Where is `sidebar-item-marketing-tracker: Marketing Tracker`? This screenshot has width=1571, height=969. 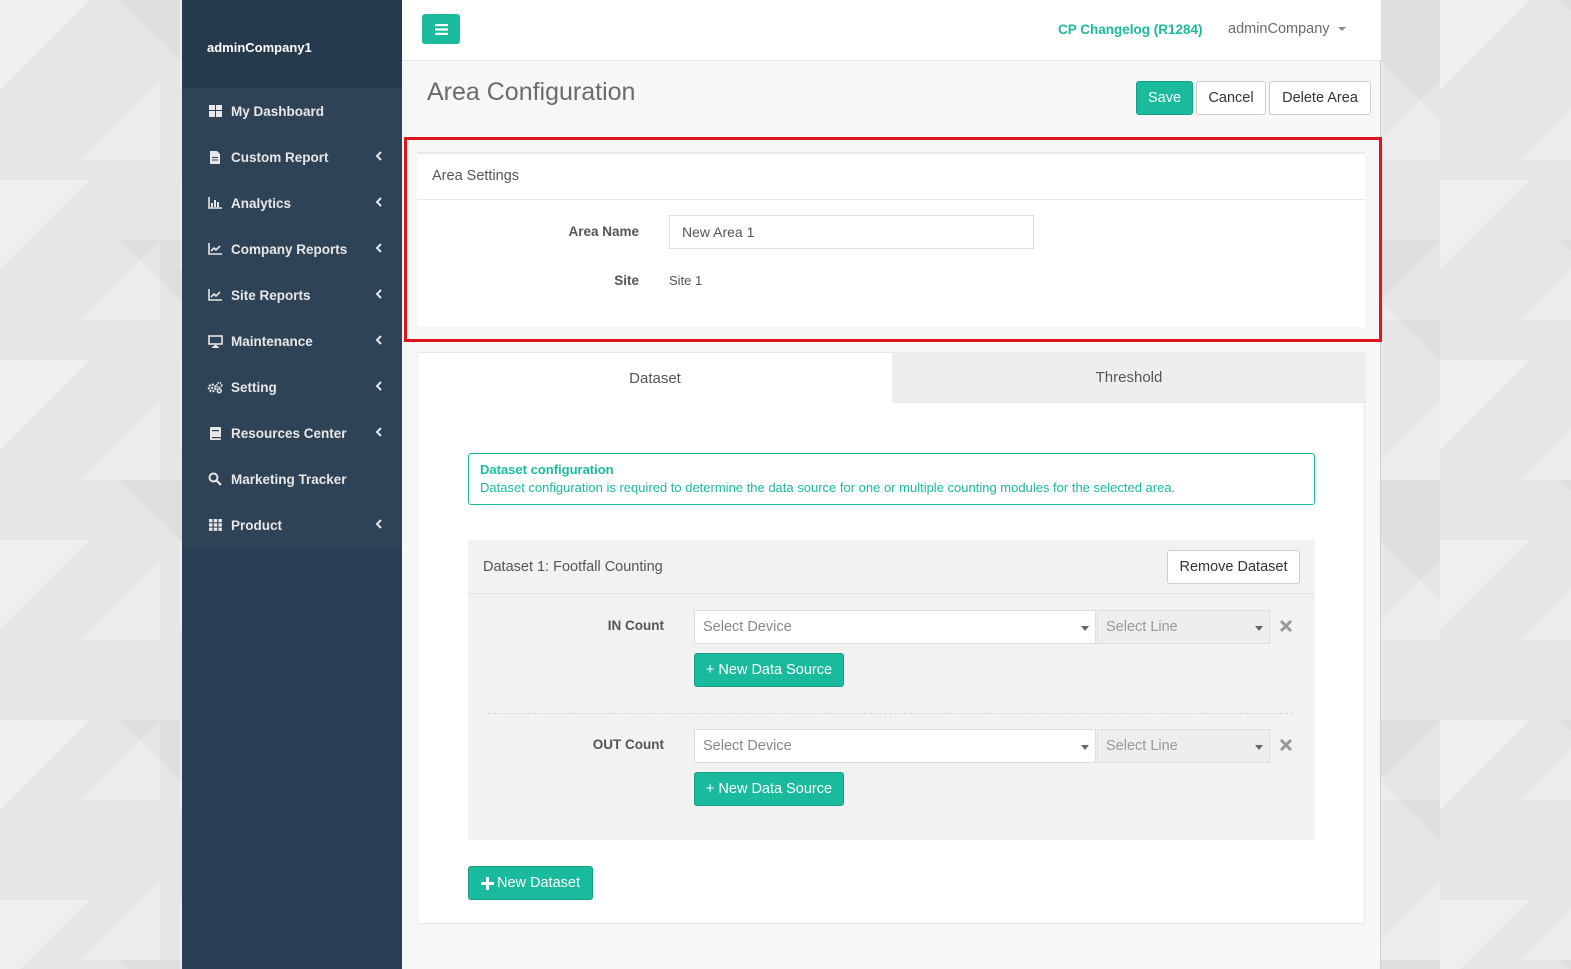
sidebar-item-marketing-tracker: Marketing Tracker is located at coordinates (292, 479).